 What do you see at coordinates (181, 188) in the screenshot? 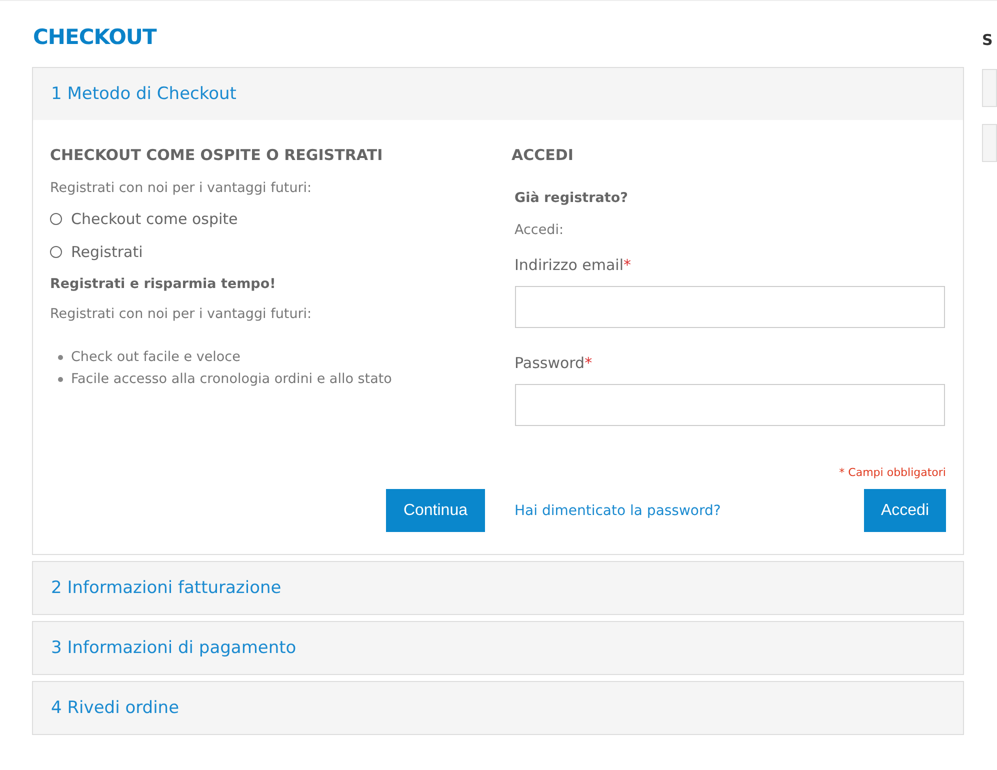
I see `intro-text: Registrati con noi per i vantaggi futuri:` at bounding box center [181, 188].